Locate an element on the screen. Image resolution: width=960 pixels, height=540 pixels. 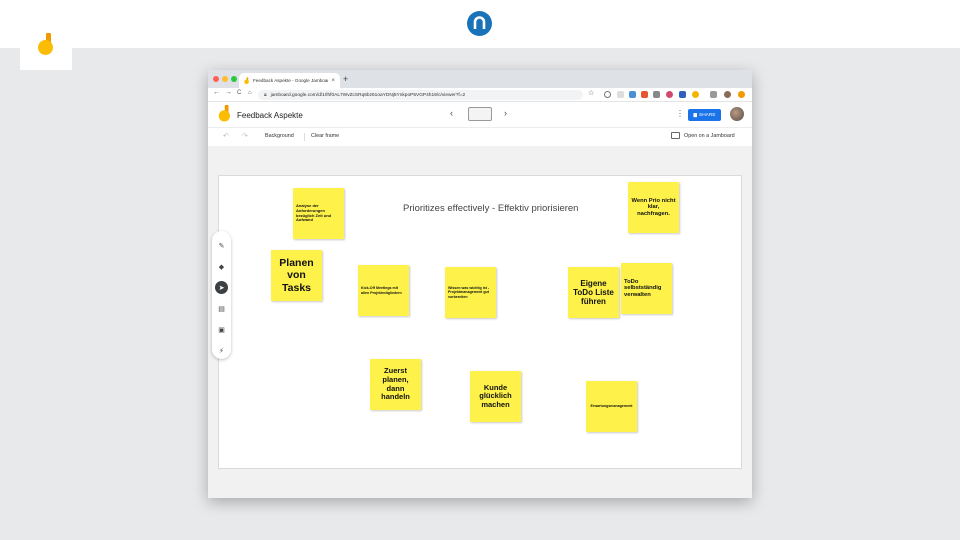
sticky-note-text: Planen von Tasks is located at coordinates (296, 275).